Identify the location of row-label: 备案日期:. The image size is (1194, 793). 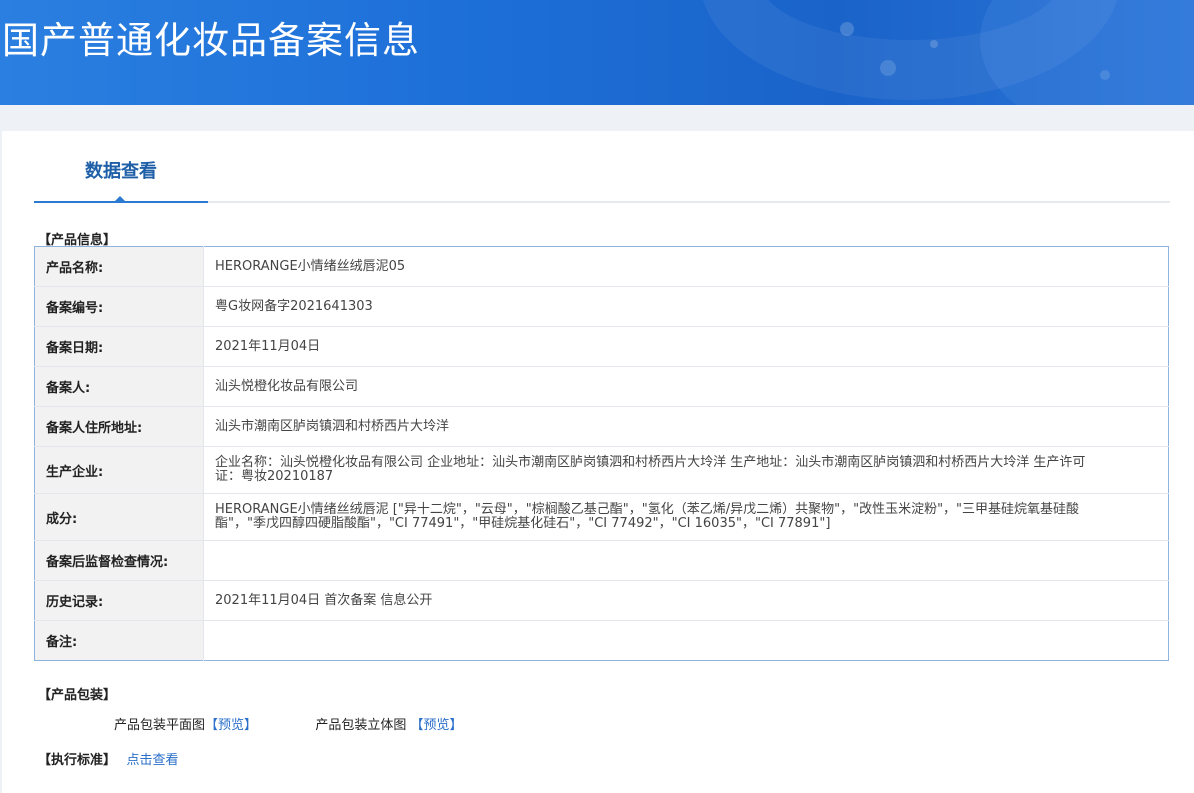
(119, 346).